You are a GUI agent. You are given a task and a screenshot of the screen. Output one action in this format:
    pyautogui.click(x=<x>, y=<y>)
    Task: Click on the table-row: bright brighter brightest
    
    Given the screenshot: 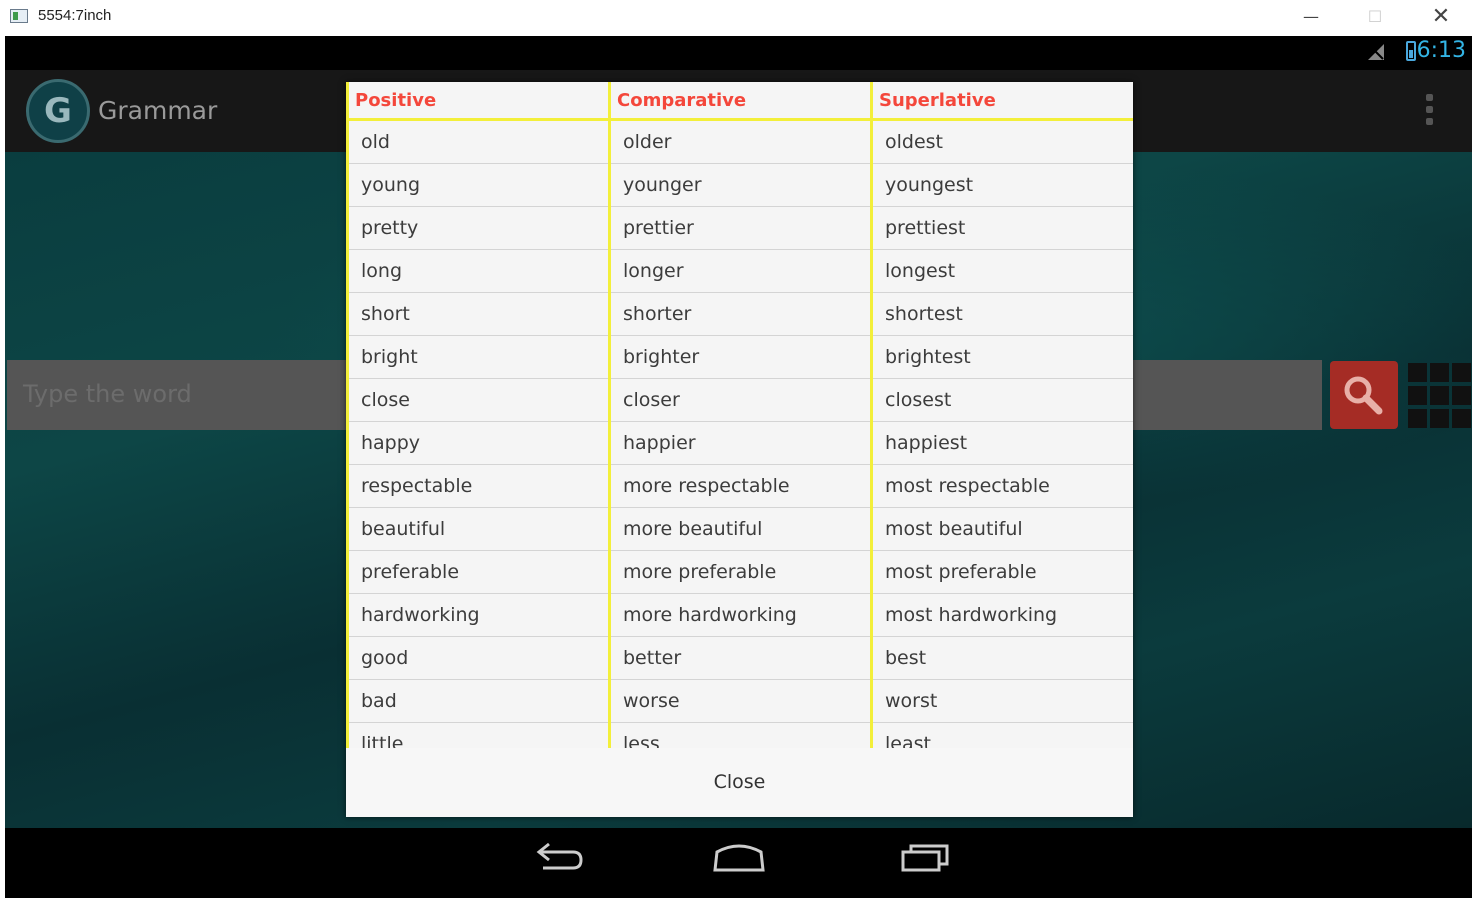 What is the action you would take?
    pyautogui.click(x=739, y=357)
    